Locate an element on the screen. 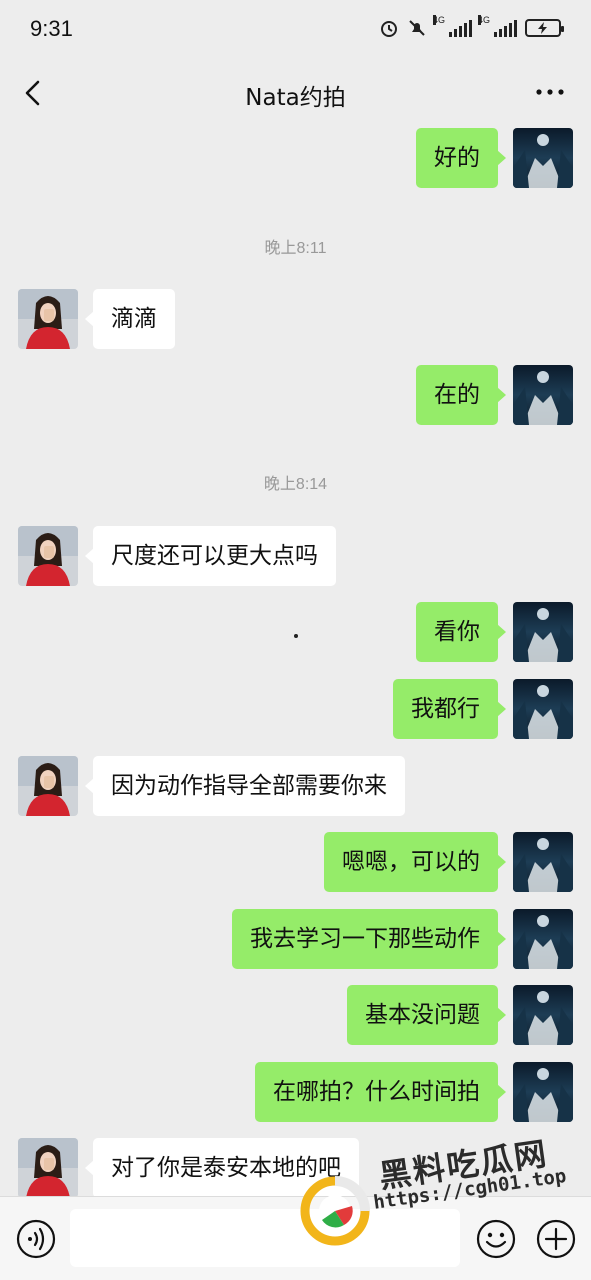  message-bubble-sent: 在哪拍？什么时间拍 is located at coordinates (380, 1092).